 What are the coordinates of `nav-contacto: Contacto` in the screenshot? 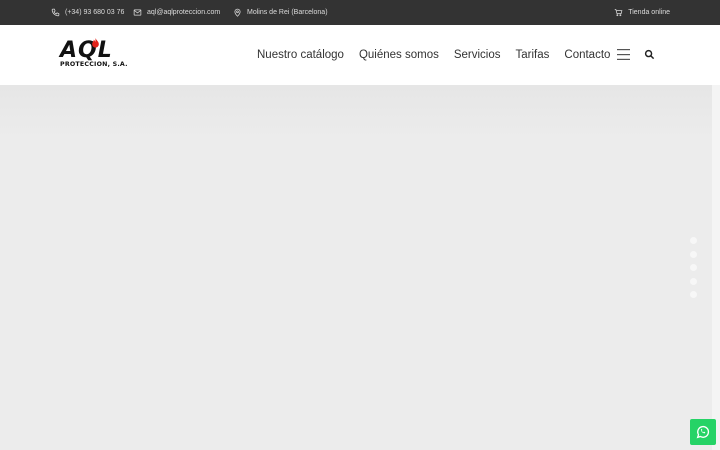 It's located at (587, 55).